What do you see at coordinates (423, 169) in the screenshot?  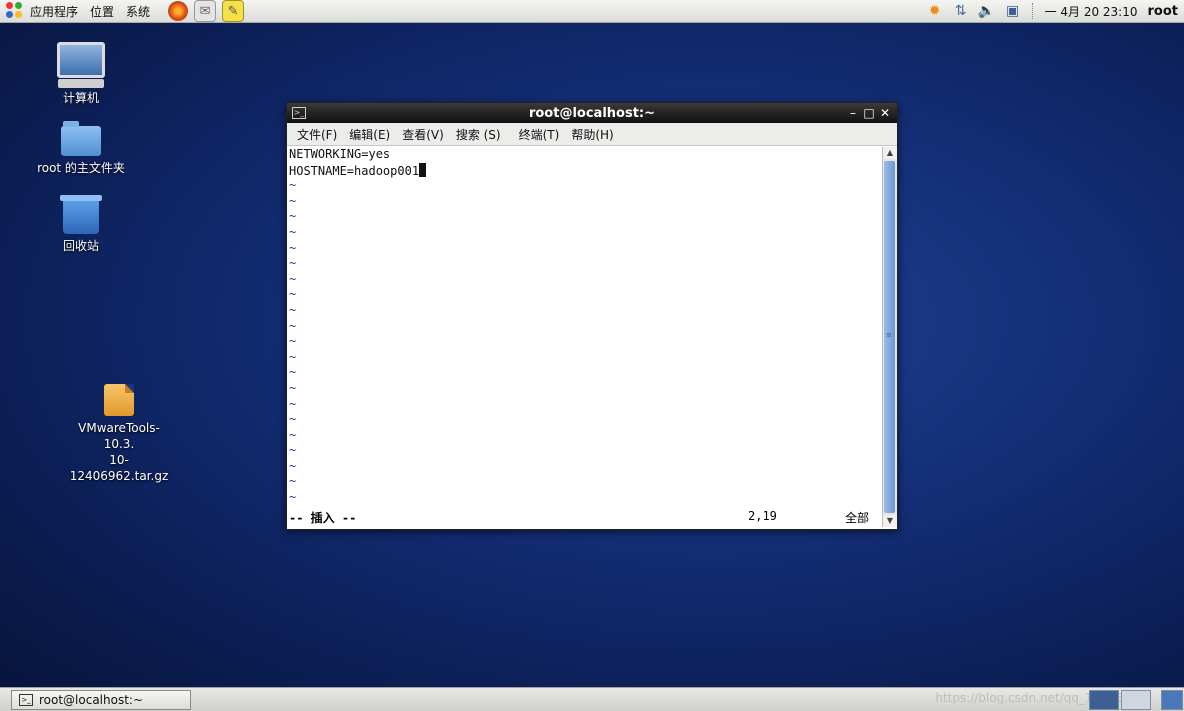 I see `text-cursor` at bounding box center [423, 169].